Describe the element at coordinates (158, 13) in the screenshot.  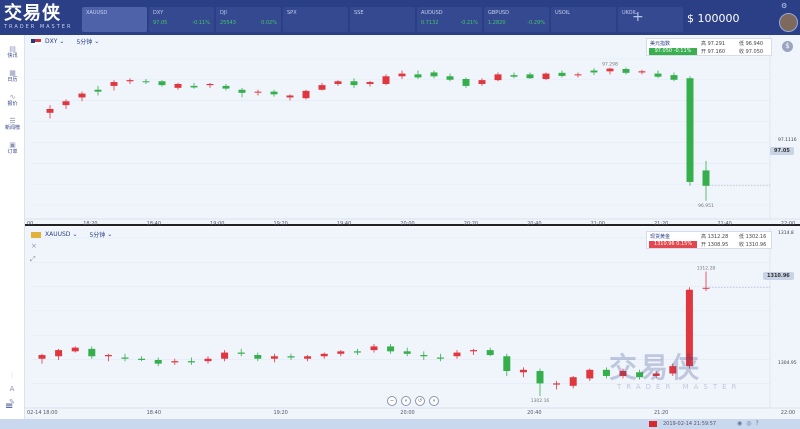
I see `ticker-symbol: DXY` at that location.